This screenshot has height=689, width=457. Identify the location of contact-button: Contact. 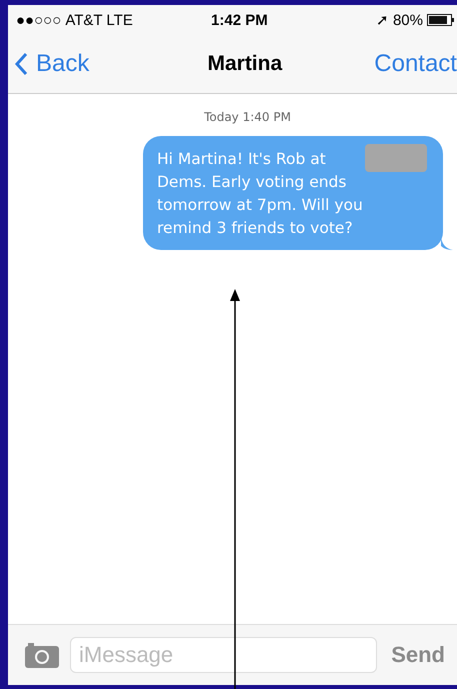
(415, 64).